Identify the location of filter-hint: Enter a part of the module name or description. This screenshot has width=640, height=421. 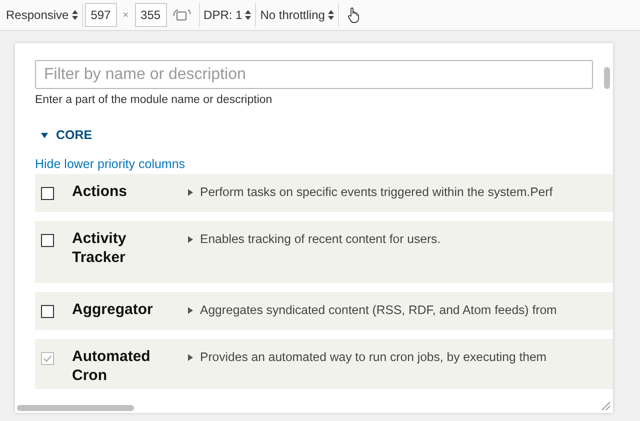
(154, 100).